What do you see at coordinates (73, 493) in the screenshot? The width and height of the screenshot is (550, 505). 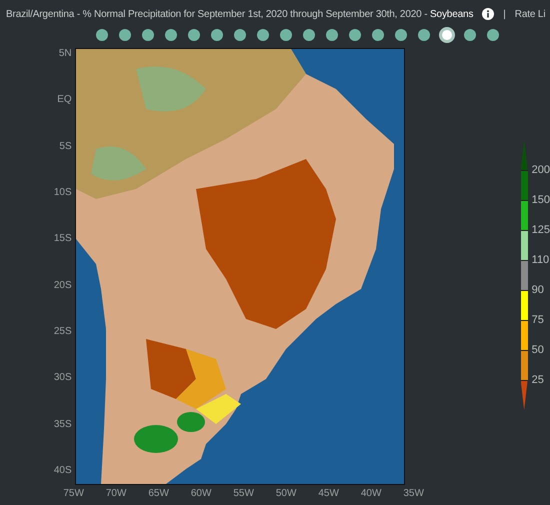 I see `longitude-label: 75W` at bounding box center [73, 493].